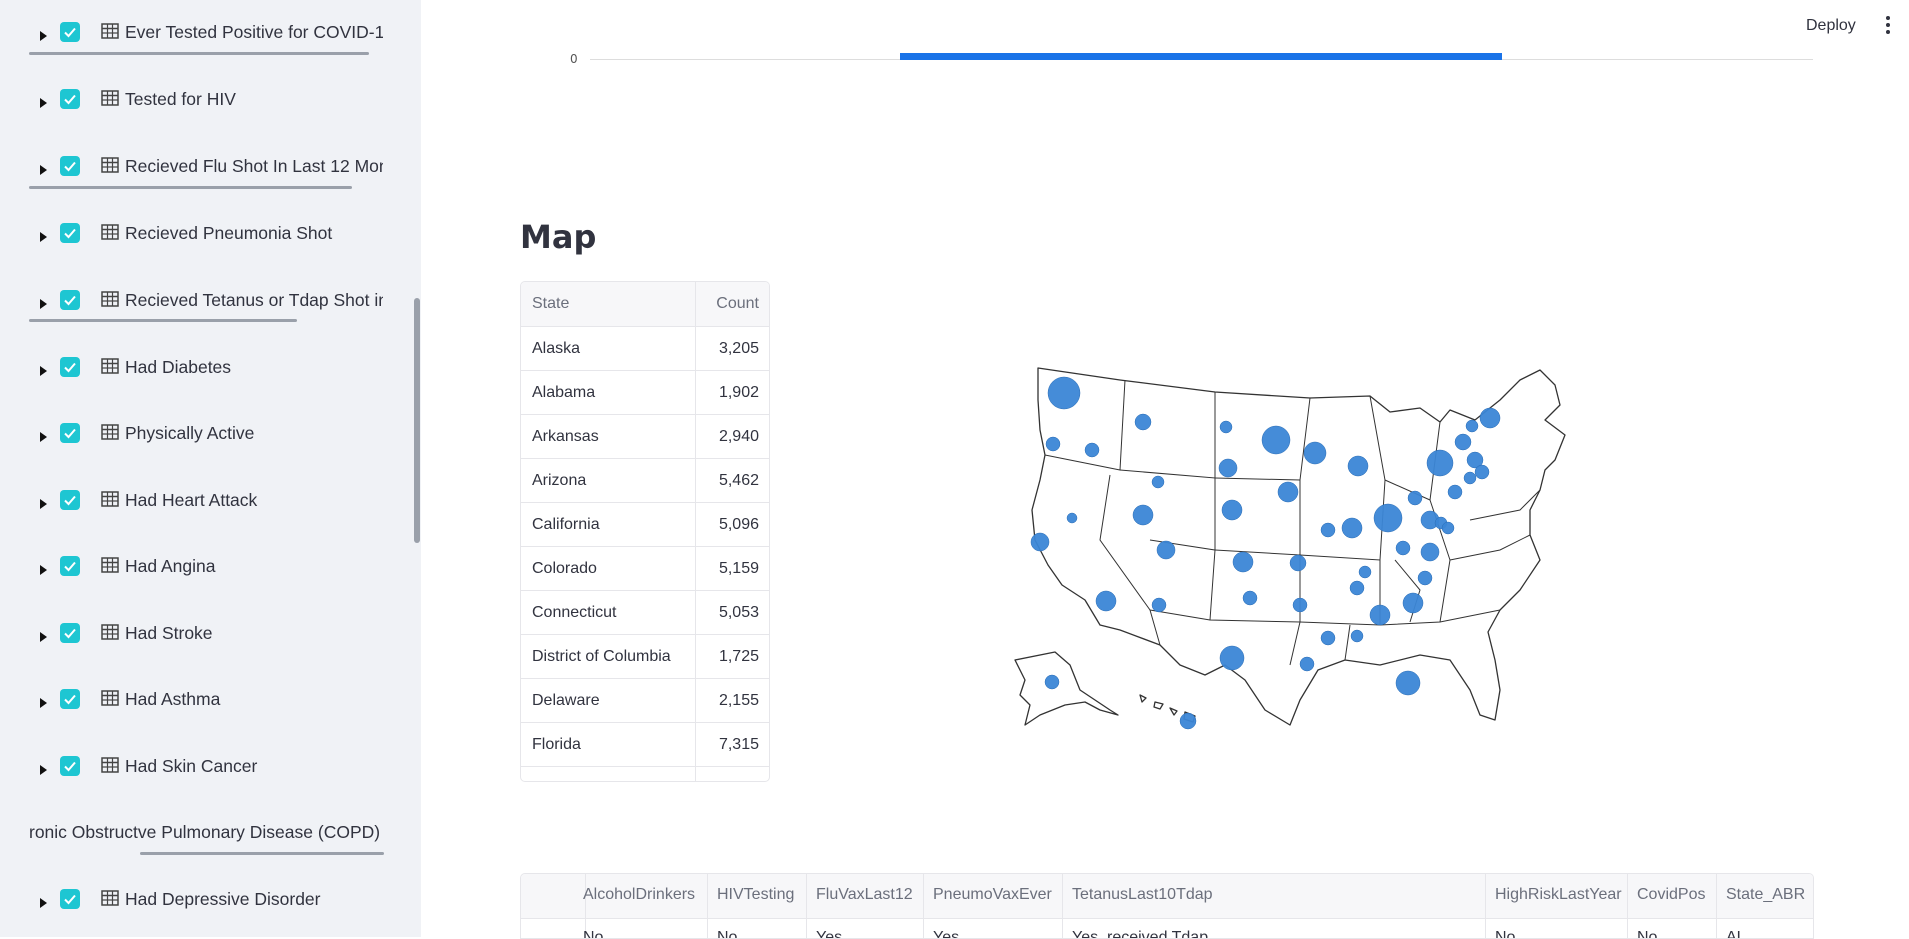 The height and width of the screenshot is (939, 1909). Describe the element at coordinates (550, 304) in the screenshot. I see `column-header: State` at that location.